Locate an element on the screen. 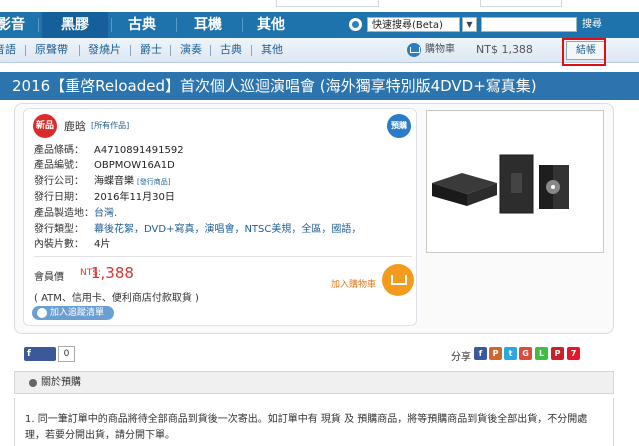 This screenshot has height=446, width=639. info-row-origin: 產品製造地：台灣. is located at coordinates (75, 213).